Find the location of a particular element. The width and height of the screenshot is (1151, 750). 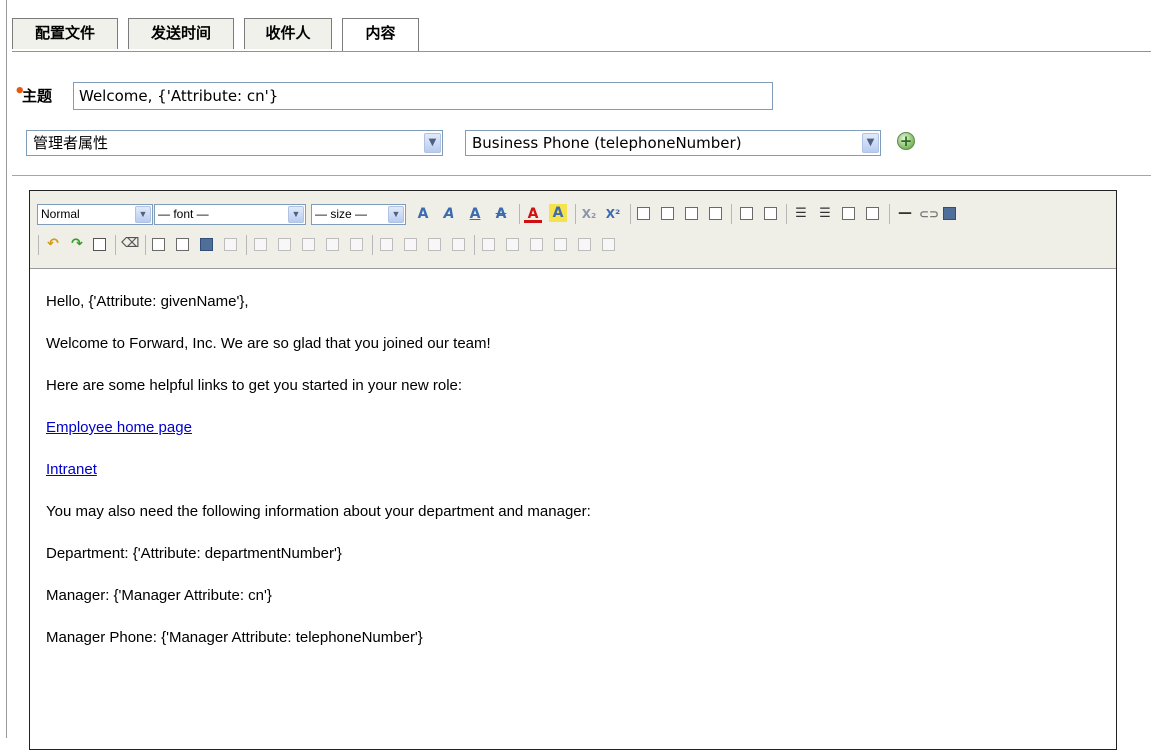

tab-send-time: 发送时间 is located at coordinates (181, 33).